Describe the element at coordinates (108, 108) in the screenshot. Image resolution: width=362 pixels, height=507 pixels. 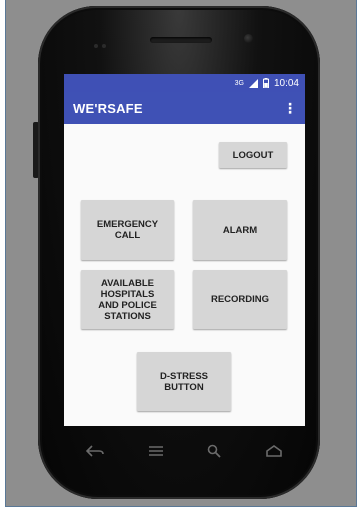
I see `app-title: WE'RSAFE` at that location.